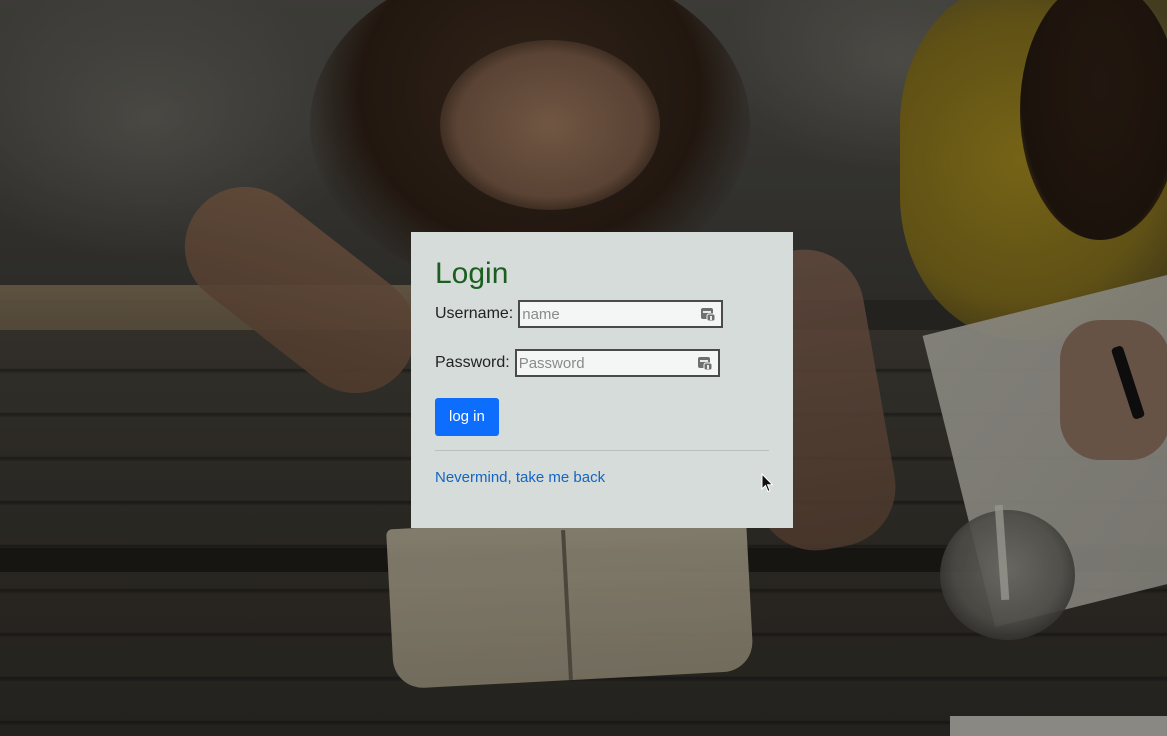 The height and width of the screenshot is (736, 1167). What do you see at coordinates (472, 273) in the screenshot?
I see `login-title: Login` at bounding box center [472, 273].